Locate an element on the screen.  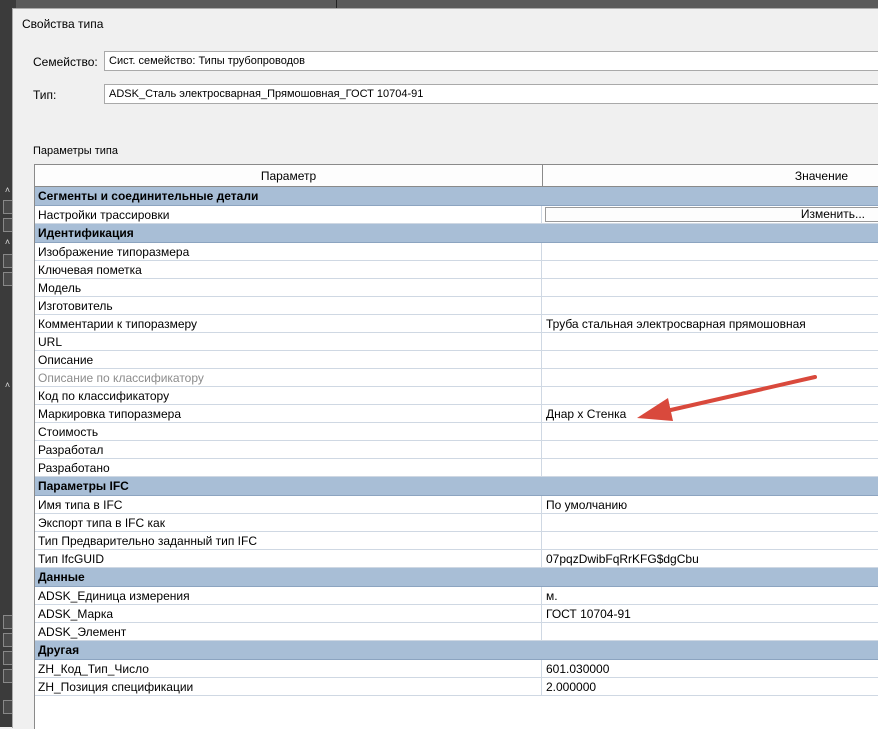
parameter-name: Экспорт типа в IFC как is located at coordinates (288, 522).